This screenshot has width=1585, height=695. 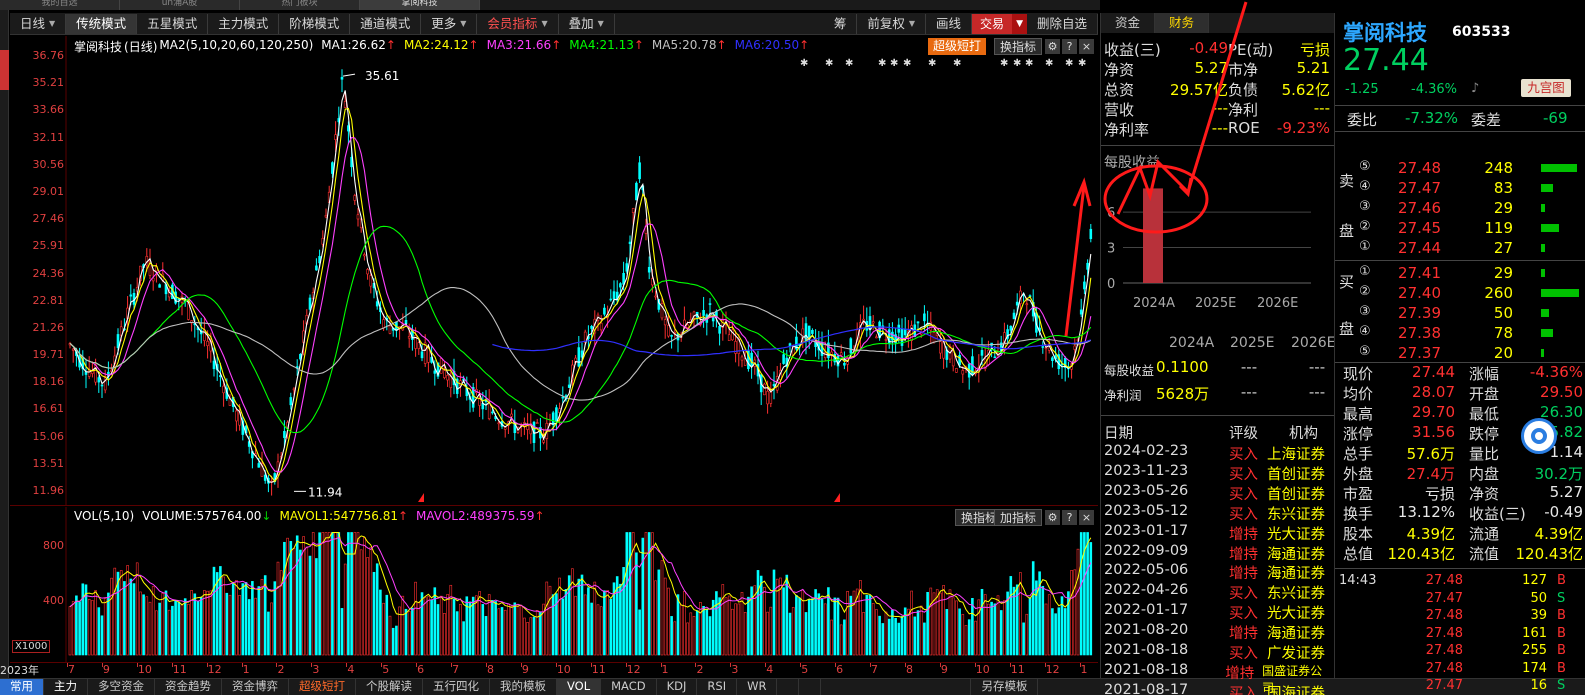 I want to click on bottom-tab: 超级短打, so click(x=322, y=687).